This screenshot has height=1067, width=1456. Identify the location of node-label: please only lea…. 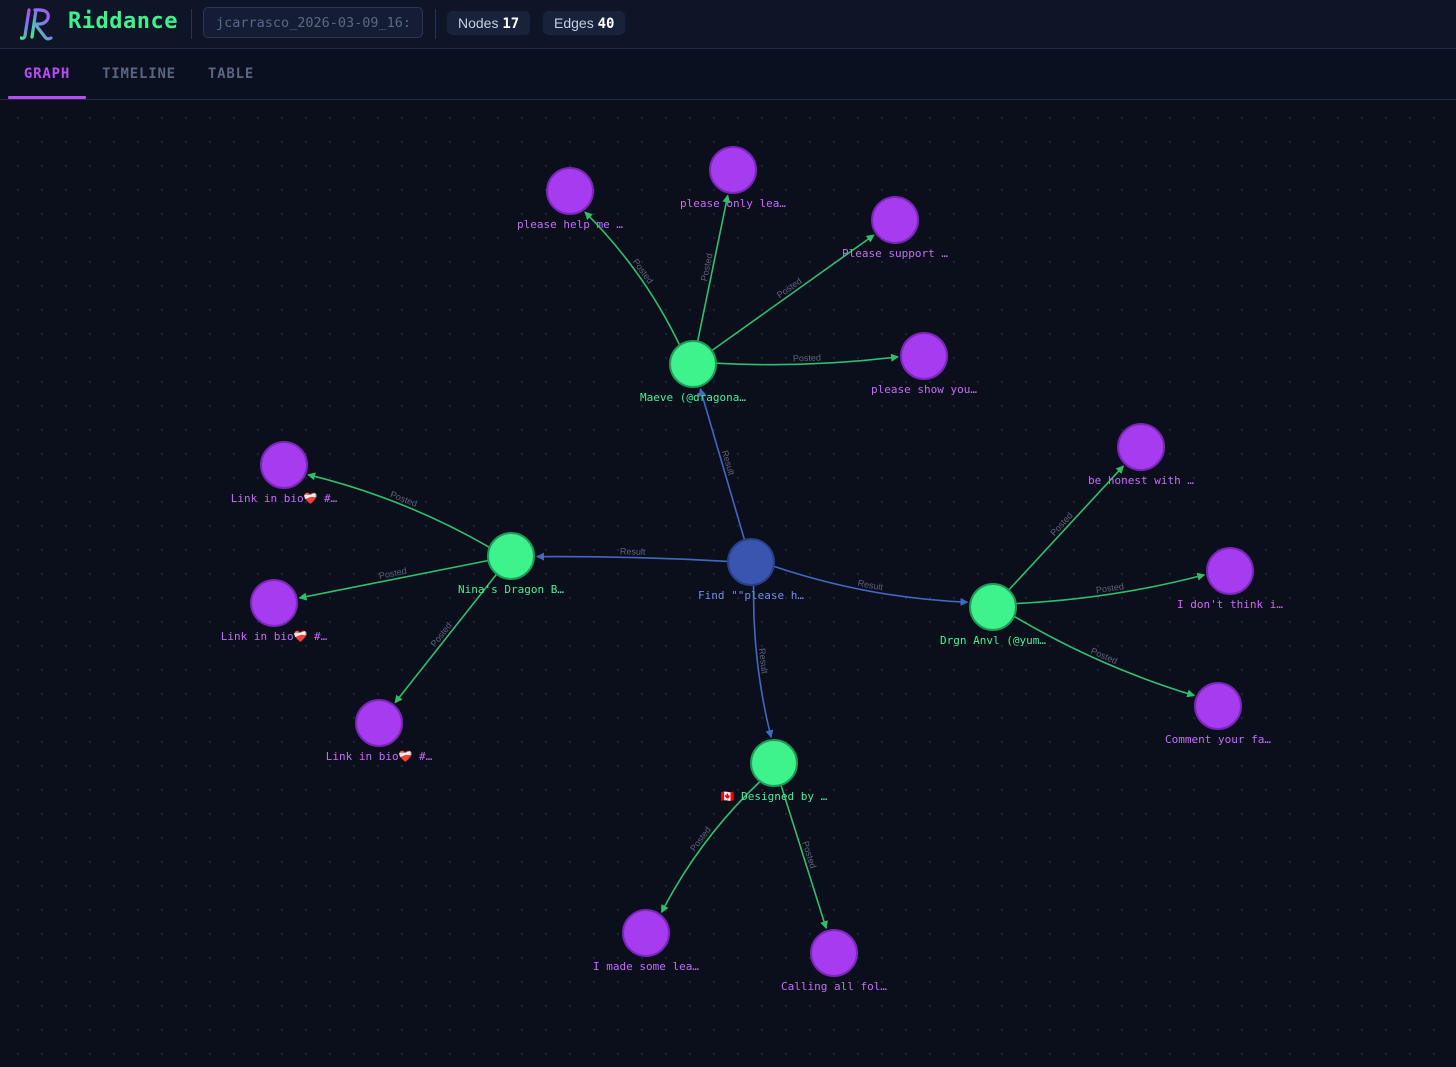
(733, 203).